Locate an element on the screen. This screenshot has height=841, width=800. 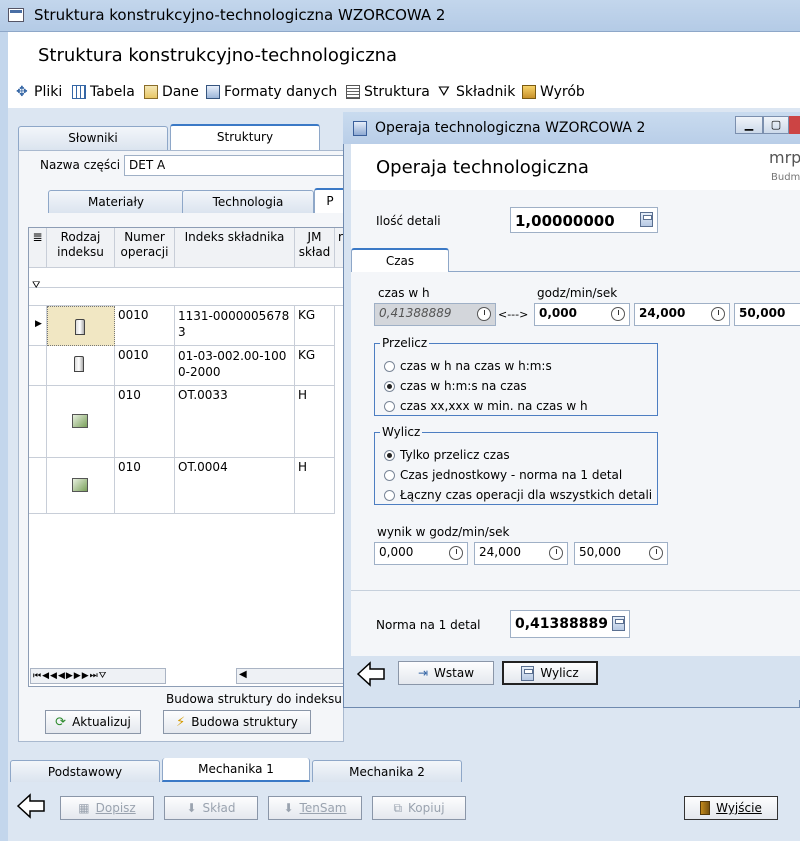
minutes-input: 24,000 is located at coordinates (682, 314).